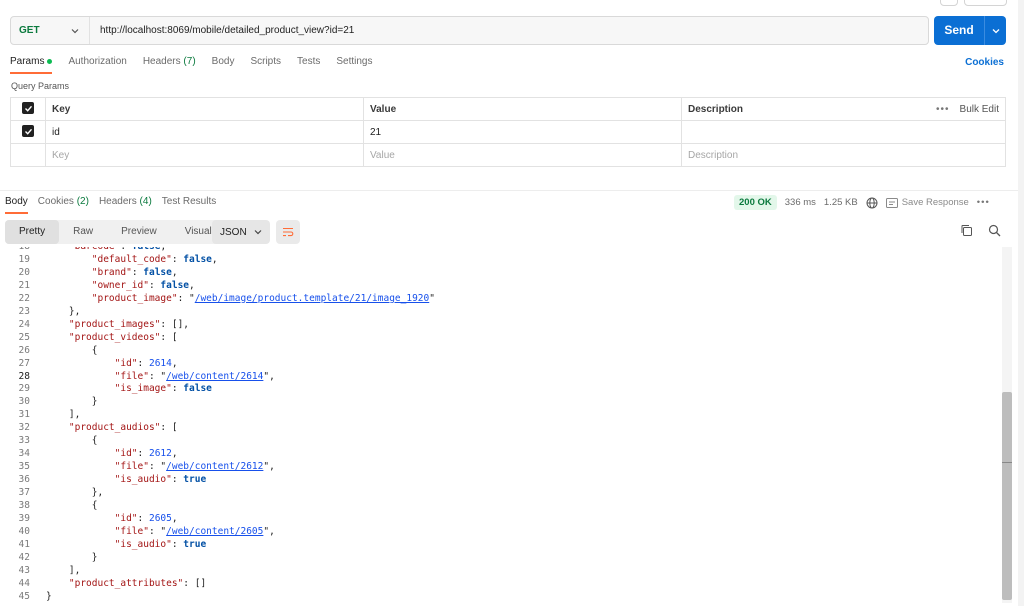  Describe the element at coordinates (308, 65) in the screenshot. I see `tab-tests: Tests` at that location.